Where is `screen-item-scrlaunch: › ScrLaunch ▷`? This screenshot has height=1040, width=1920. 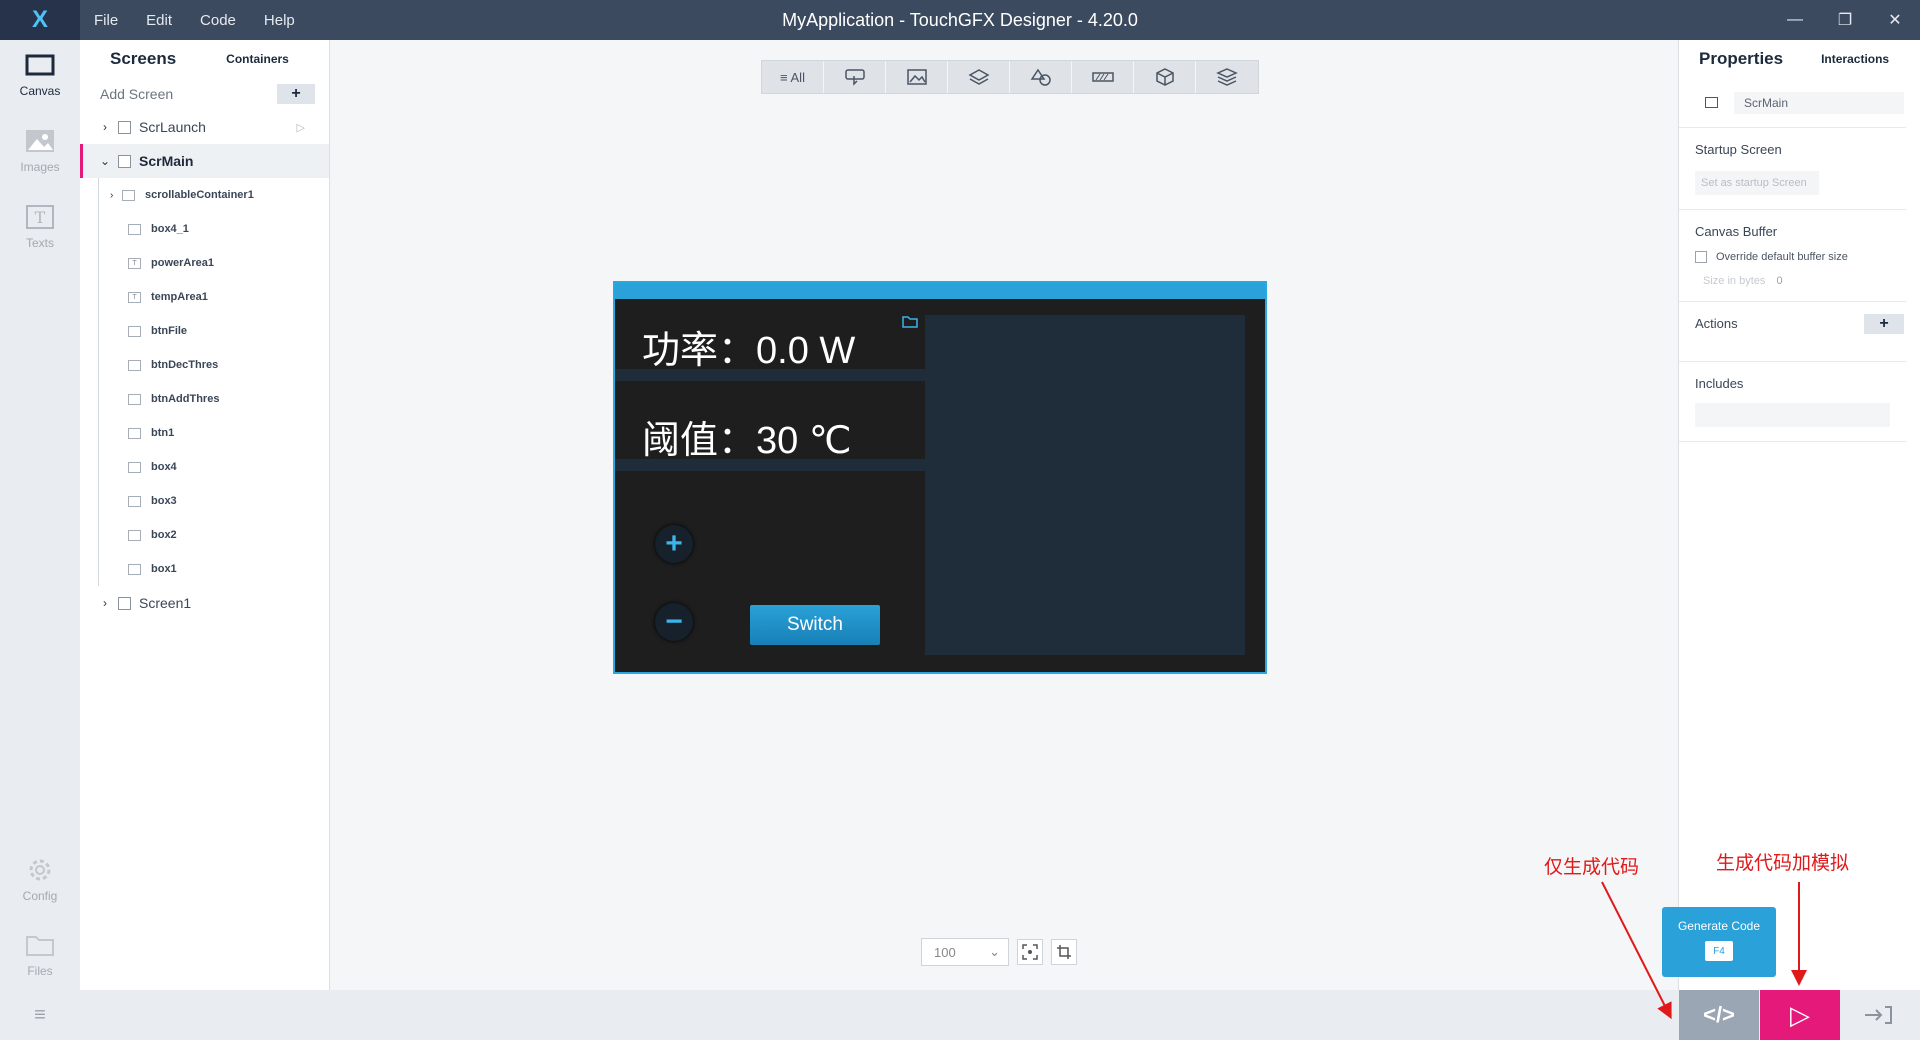
screen-item-scrlaunch: › ScrLaunch ▷ is located at coordinates (204, 127).